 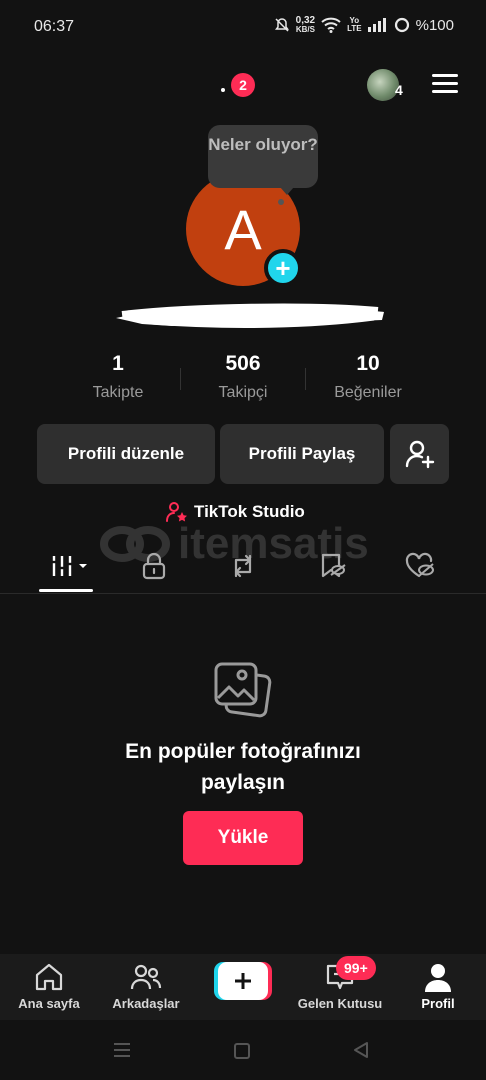 I want to click on tab-favorites, so click(x=332, y=566).